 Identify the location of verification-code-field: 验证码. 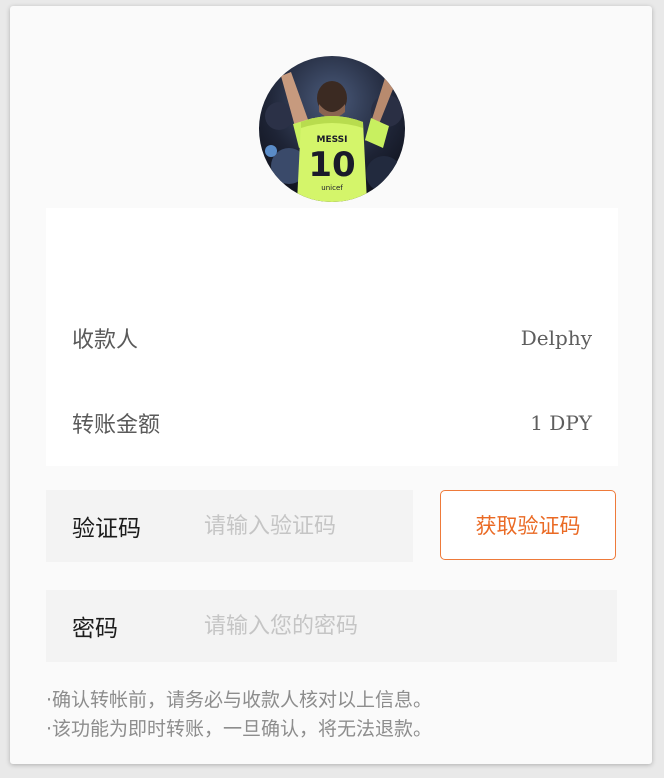
(262, 526).